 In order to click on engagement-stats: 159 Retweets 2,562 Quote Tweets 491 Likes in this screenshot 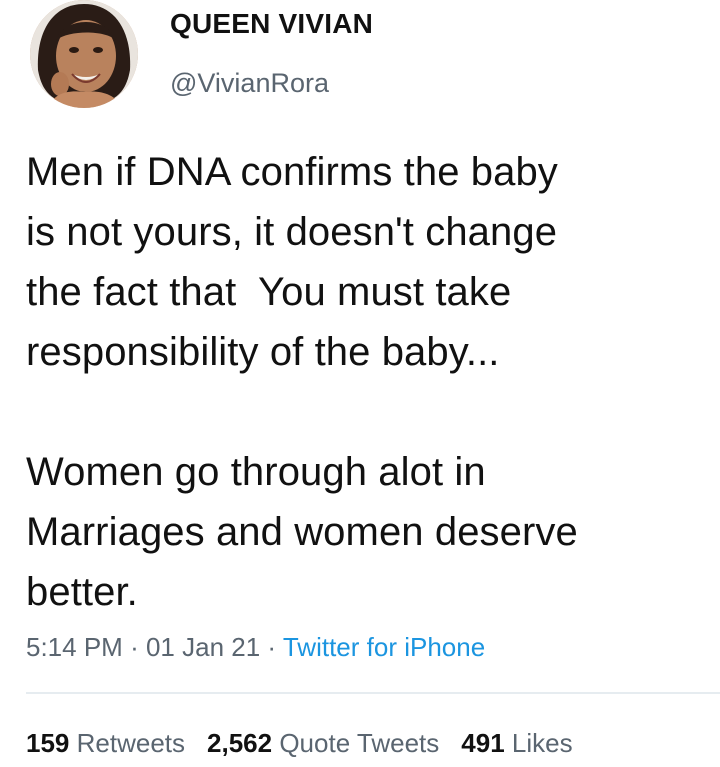, I will do `click(299, 743)`.